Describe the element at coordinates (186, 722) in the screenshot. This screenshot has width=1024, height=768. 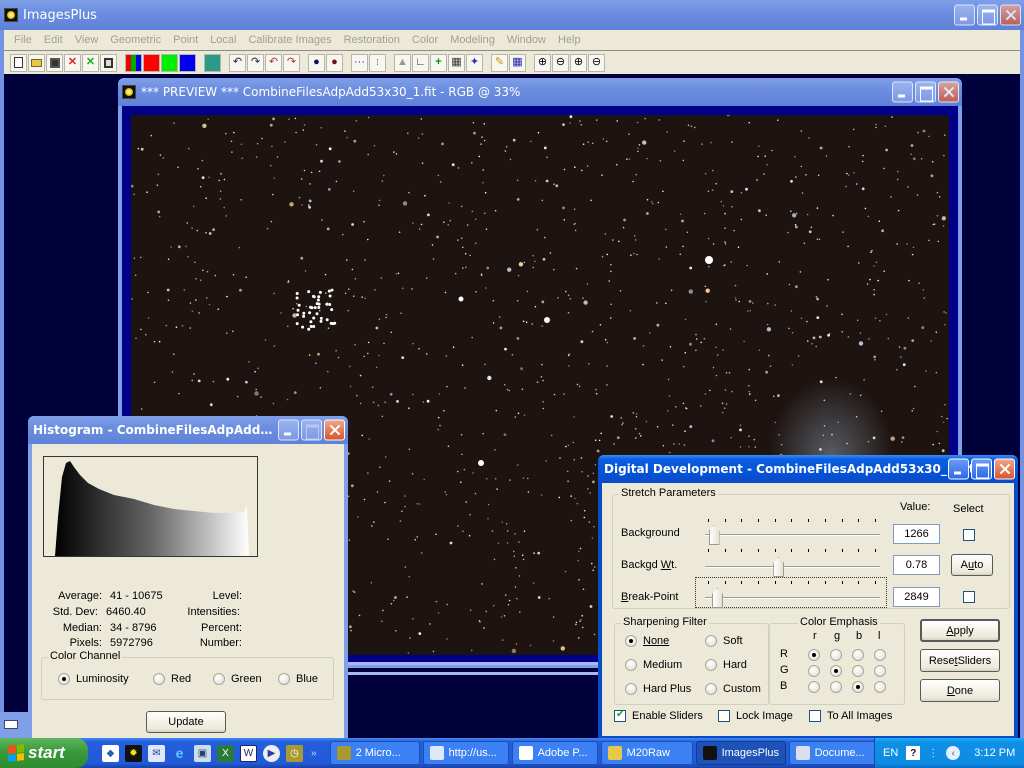
I see `update-button: Update` at that location.